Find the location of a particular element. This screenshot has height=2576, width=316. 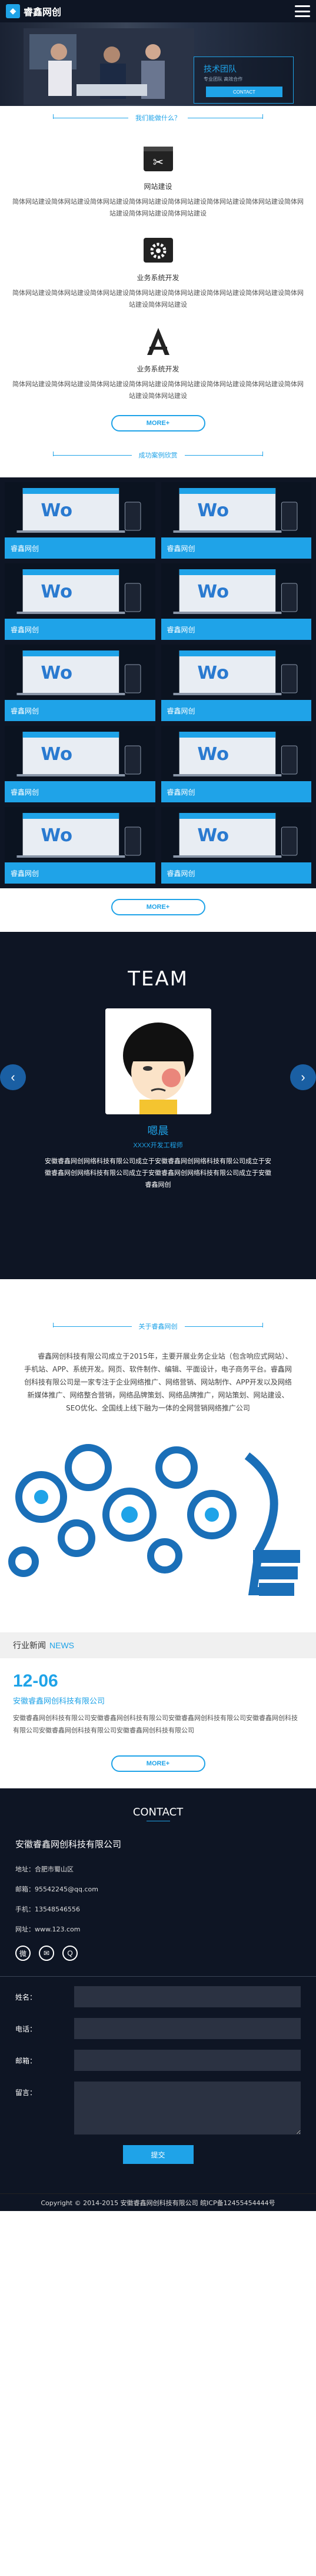

contact-phone: 手机：13548546556 is located at coordinates (47, 1909).